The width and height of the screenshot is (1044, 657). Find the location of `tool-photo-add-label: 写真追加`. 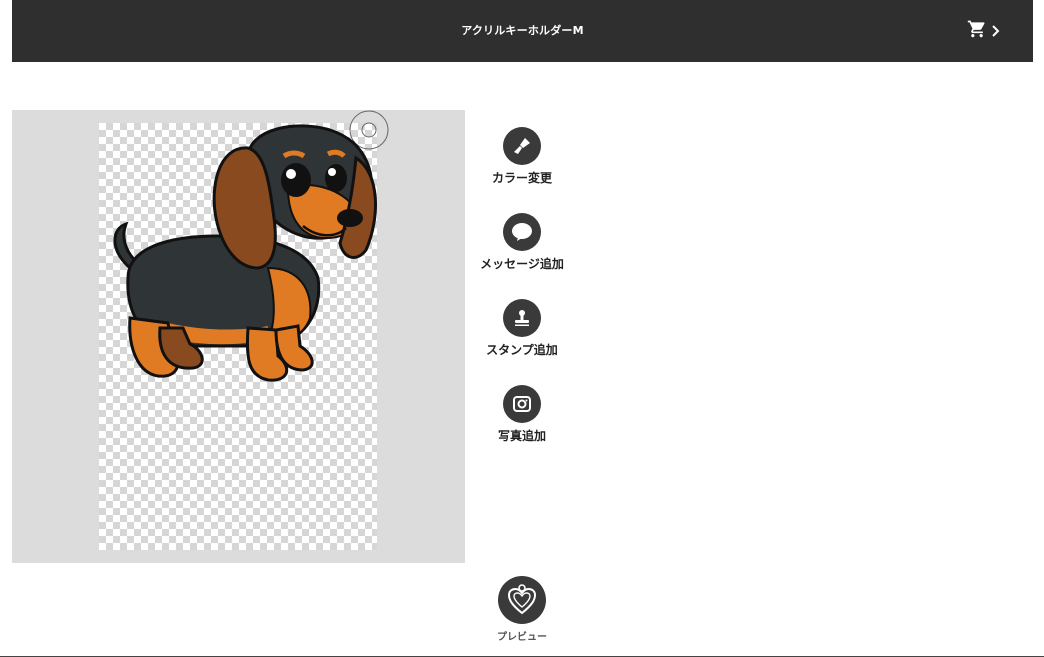

tool-photo-add-label: 写真追加 is located at coordinates (521, 436).